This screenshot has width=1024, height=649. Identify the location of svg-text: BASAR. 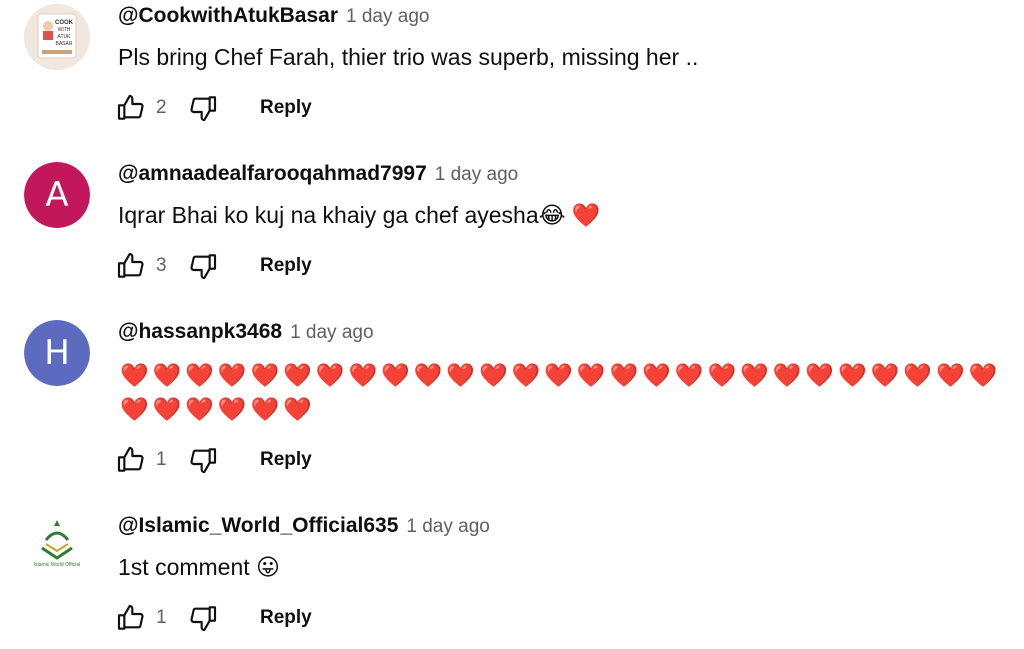
(64, 44).